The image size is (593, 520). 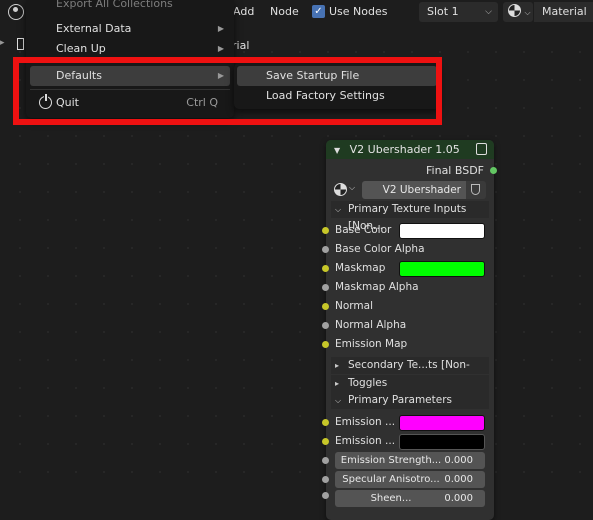 I want to click on add-menu: Add, so click(x=243, y=12).